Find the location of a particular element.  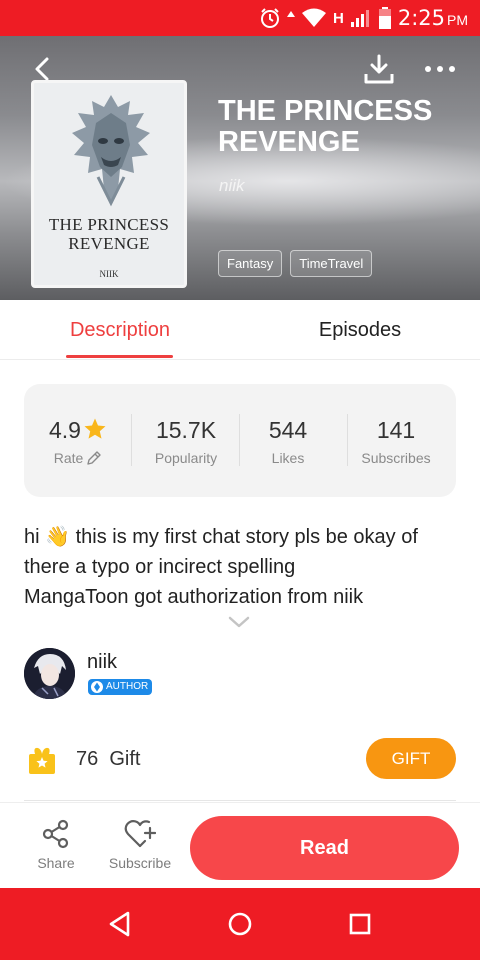

nav-home-icon is located at coordinates (240, 924).